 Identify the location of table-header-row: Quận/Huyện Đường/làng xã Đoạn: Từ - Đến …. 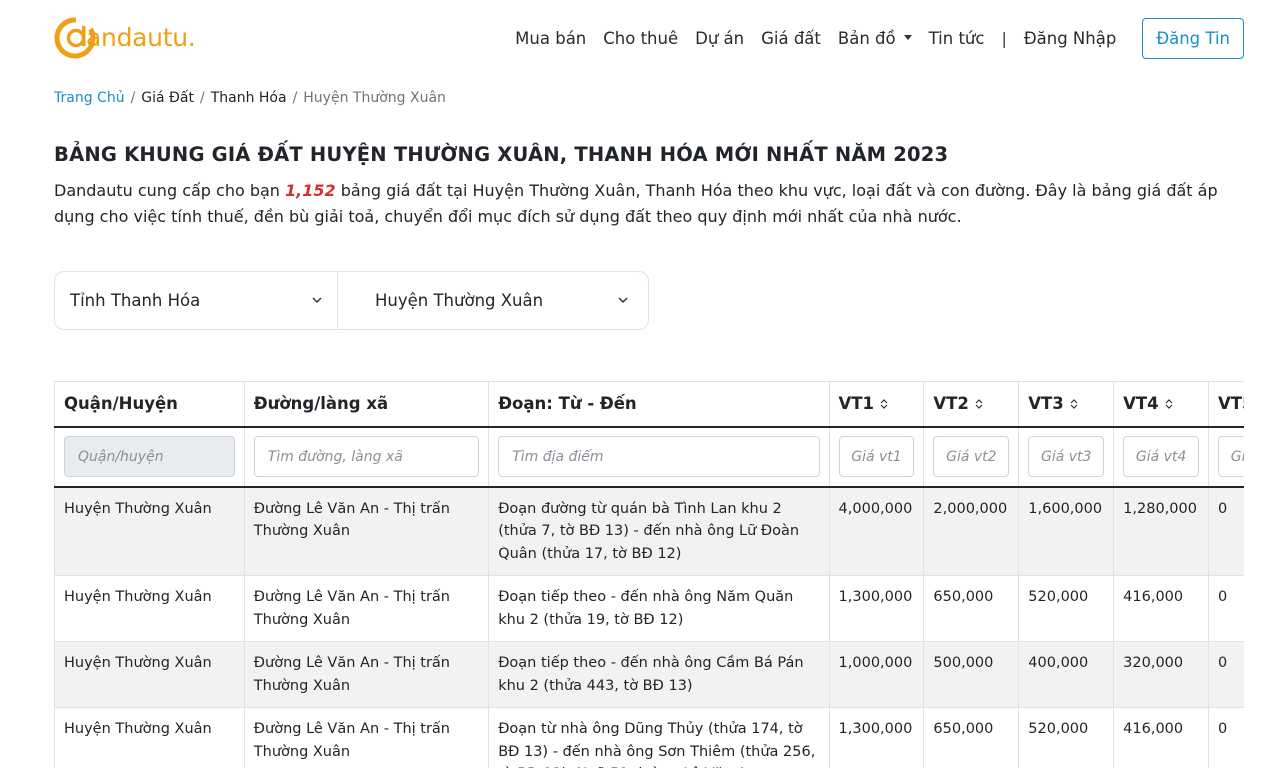
(649, 404).